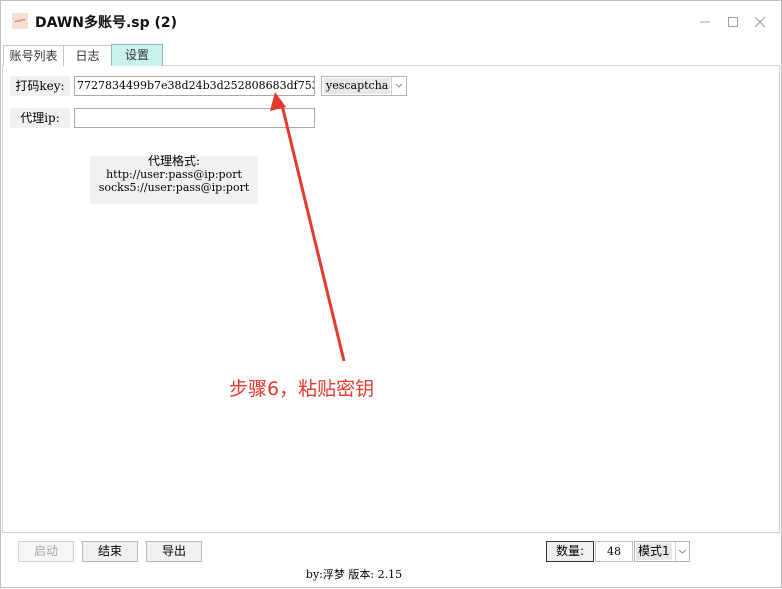 The image size is (782, 589). What do you see at coordinates (174, 161) in the screenshot?
I see `proxy-format-title: 代理格式:` at bounding box center [174, 161].